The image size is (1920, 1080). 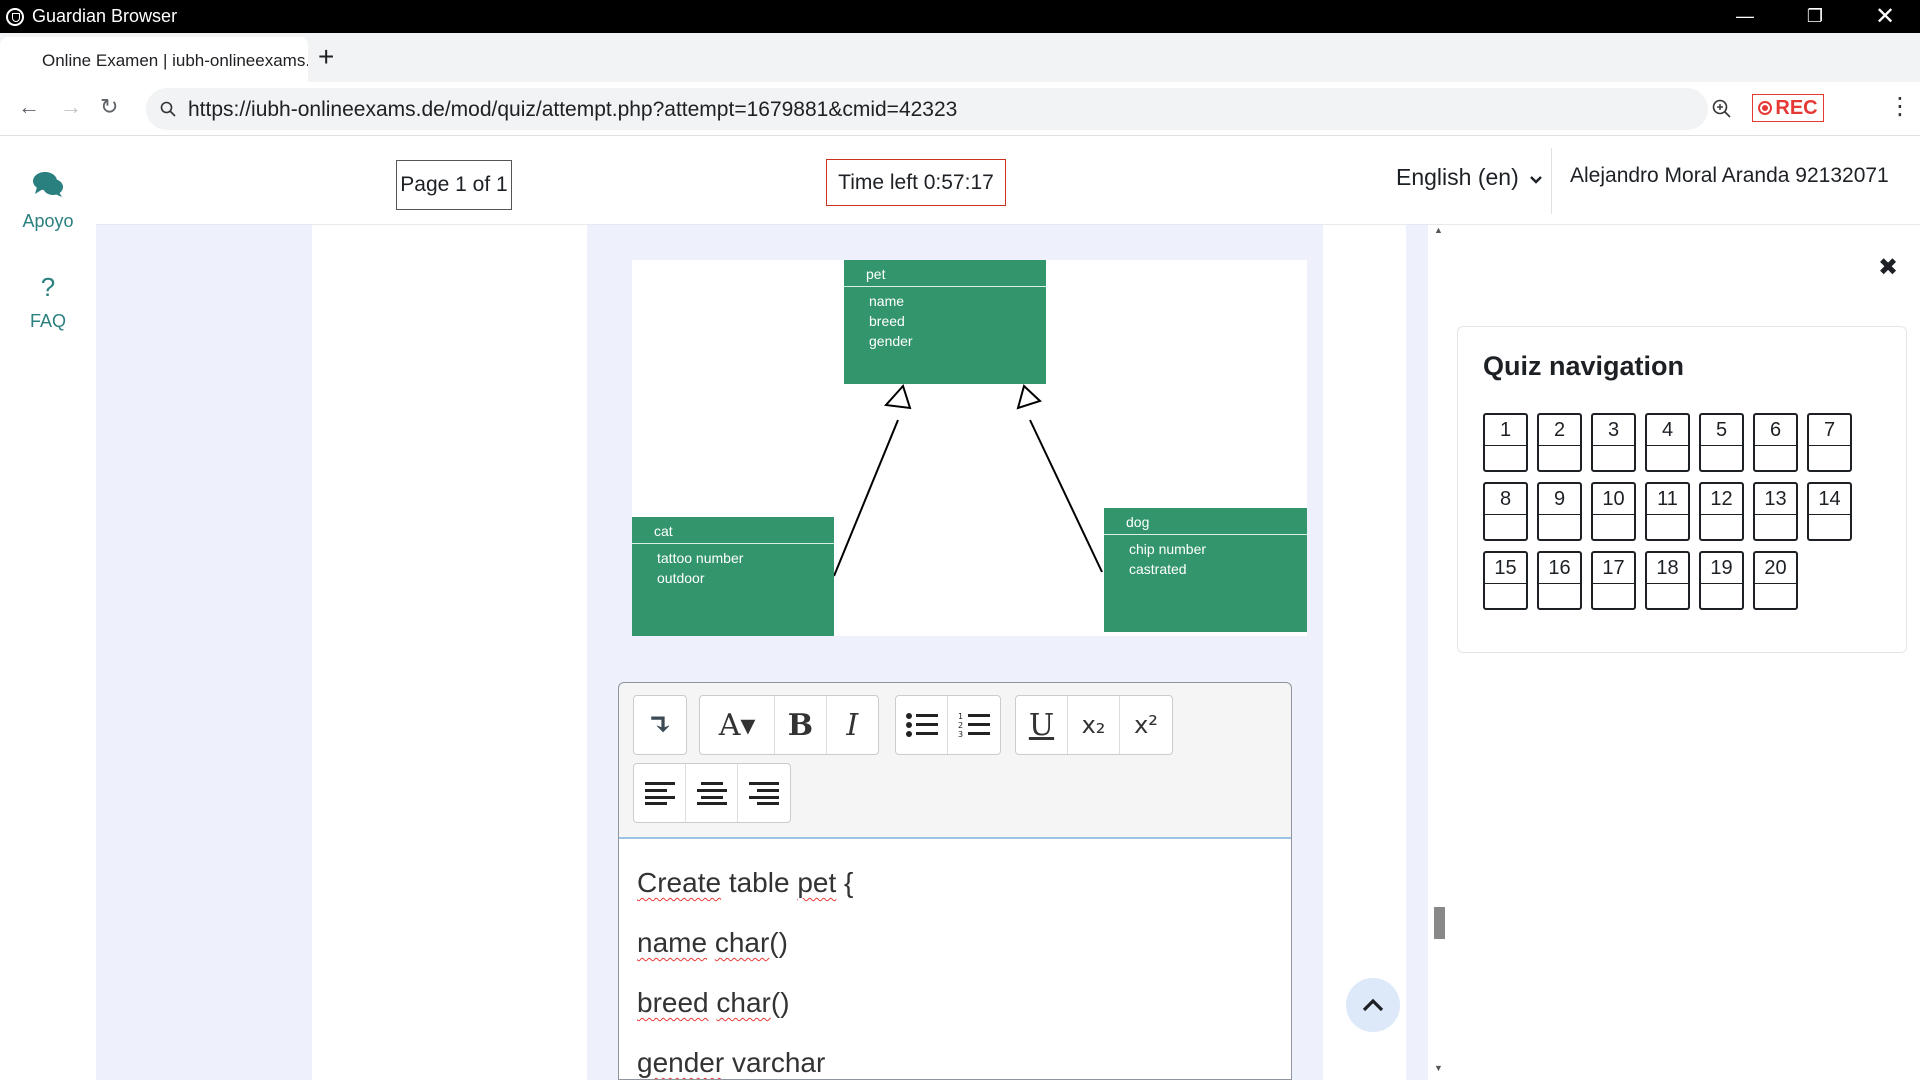 What do you see at coordinates (738, 725) in the screenshot?
I see `font-style-button: A▾` at bounding box center [738, 725].